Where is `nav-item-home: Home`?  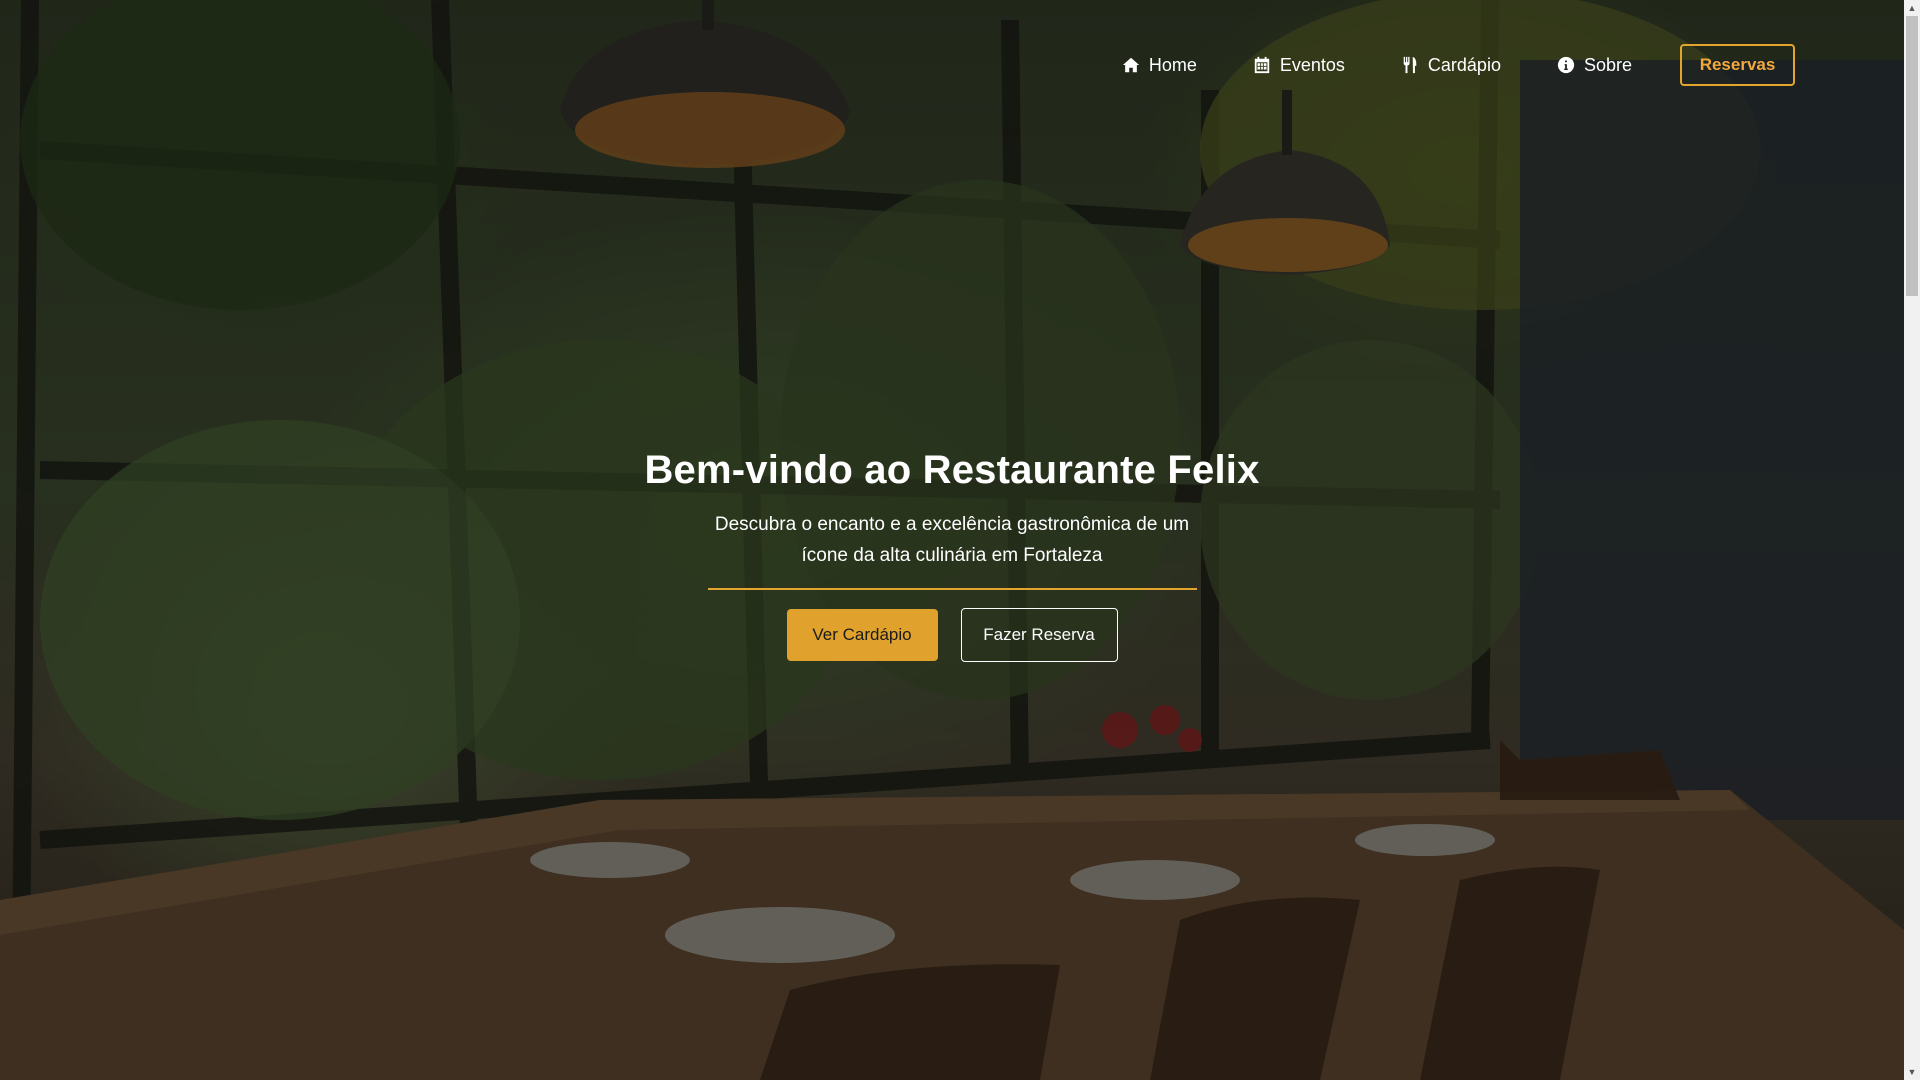
nav-item-home: Home is located at coordinates (1159, 65).